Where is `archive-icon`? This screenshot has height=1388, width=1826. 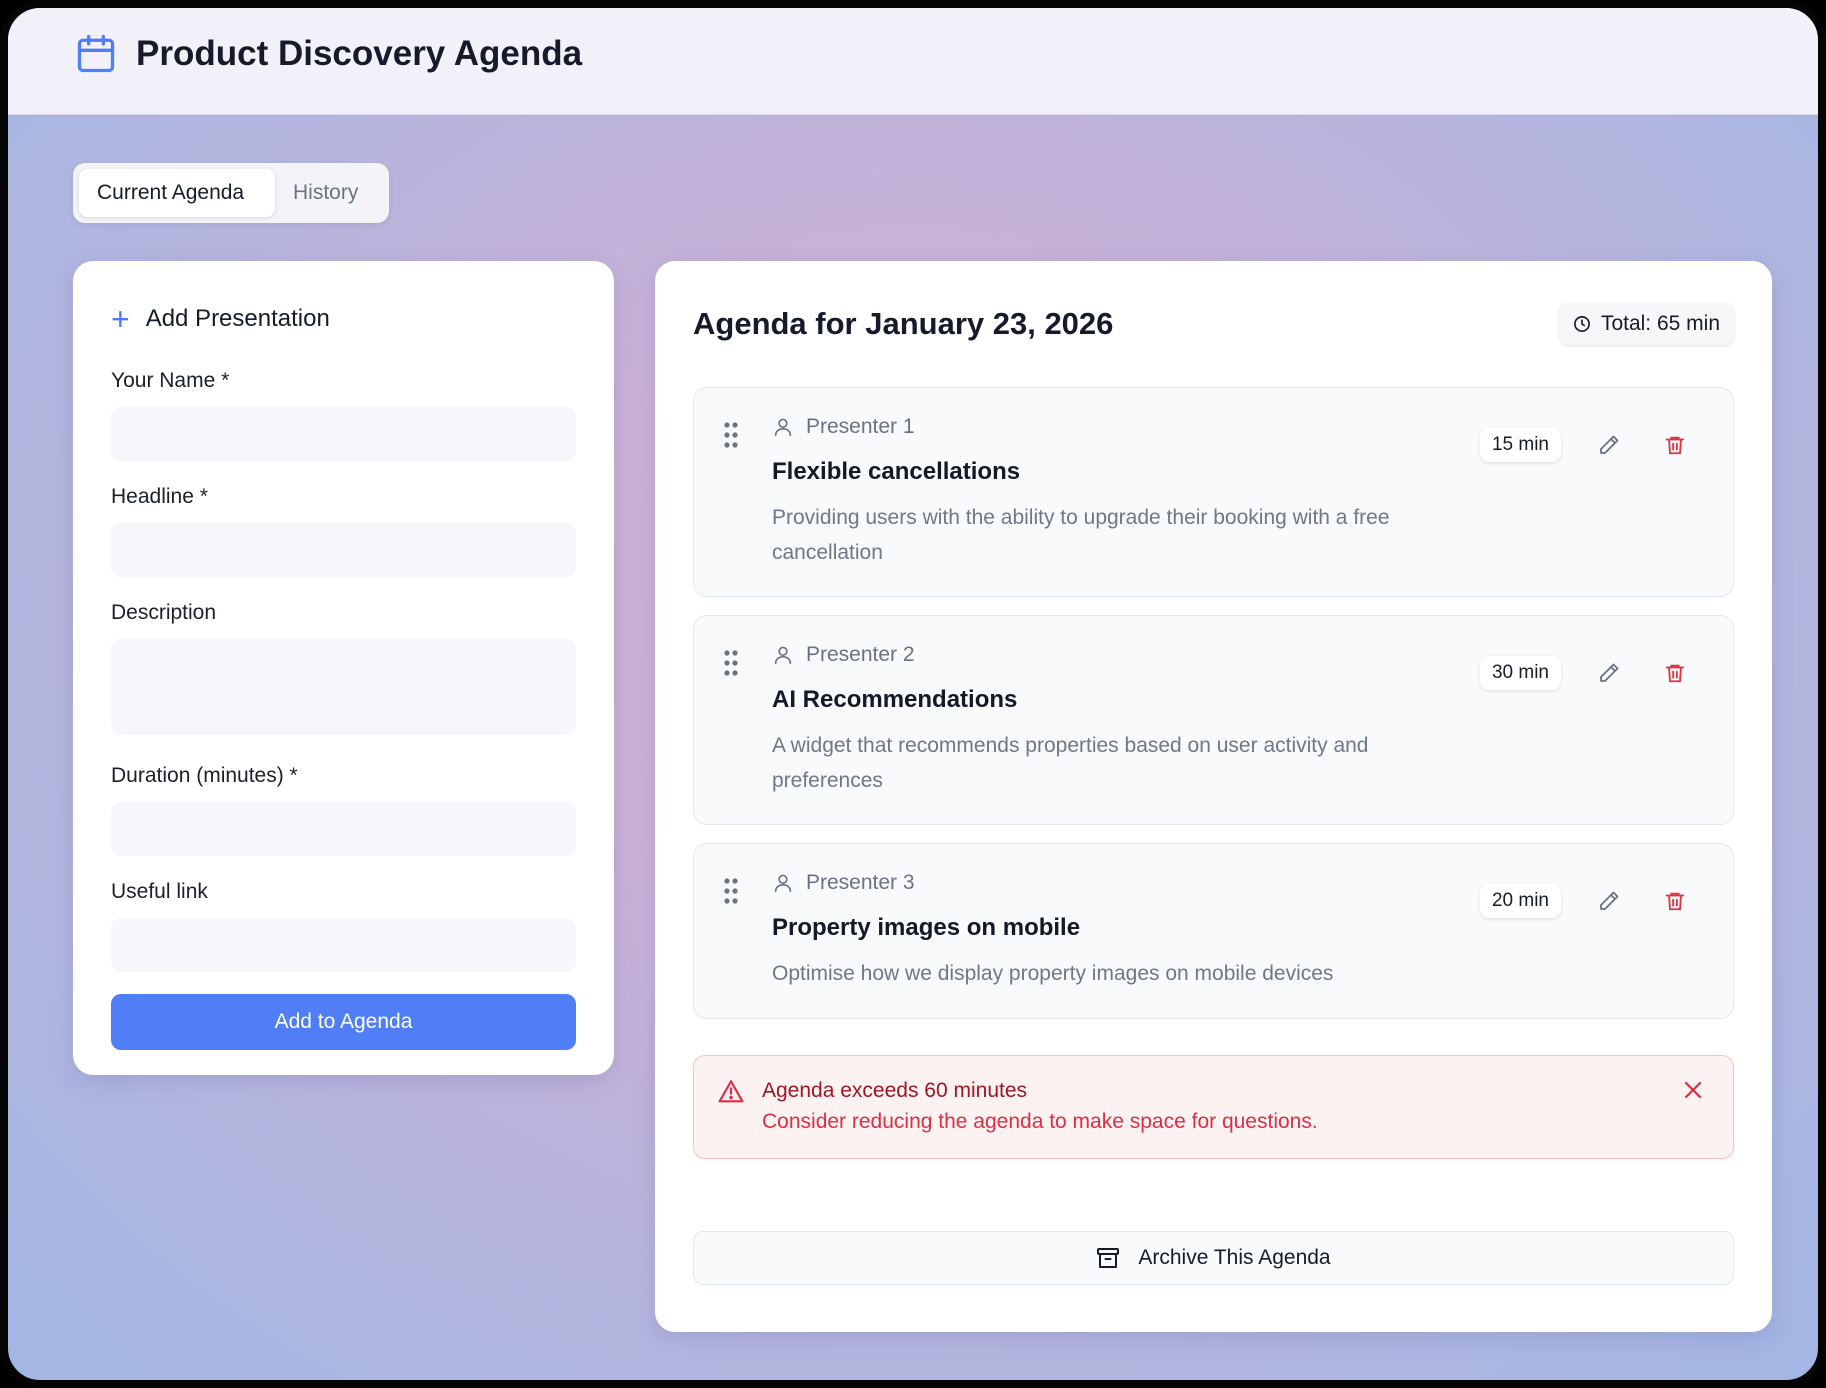 archive-icon is located at coordinates (1108, 1258).